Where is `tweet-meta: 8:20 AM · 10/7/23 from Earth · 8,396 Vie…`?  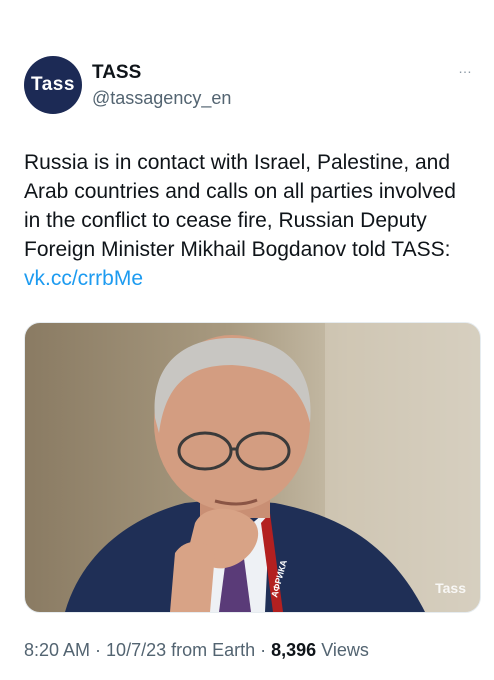 tweet-meta: 8:20 AM · 10/7/23 from Earth · 8,396 Vie… is located at coordinates (196, 650).